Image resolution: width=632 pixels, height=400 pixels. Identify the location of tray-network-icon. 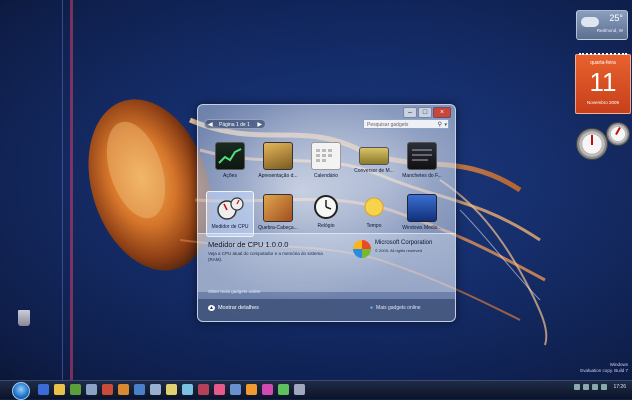
(586, 387).